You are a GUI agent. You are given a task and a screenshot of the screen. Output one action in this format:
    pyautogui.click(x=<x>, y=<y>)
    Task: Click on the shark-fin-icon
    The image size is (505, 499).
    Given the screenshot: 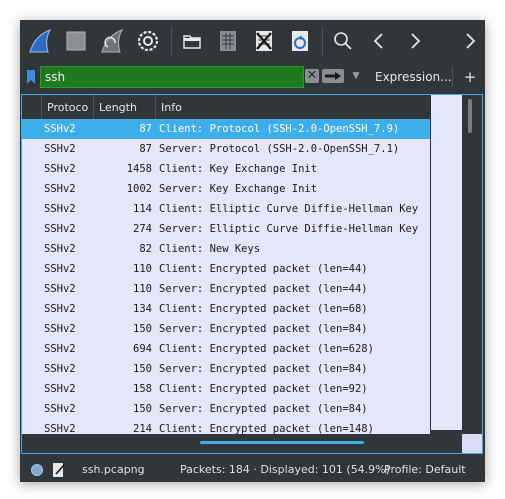 What is the action you would take?
    pyautogui.click(x=40, y=41)
    